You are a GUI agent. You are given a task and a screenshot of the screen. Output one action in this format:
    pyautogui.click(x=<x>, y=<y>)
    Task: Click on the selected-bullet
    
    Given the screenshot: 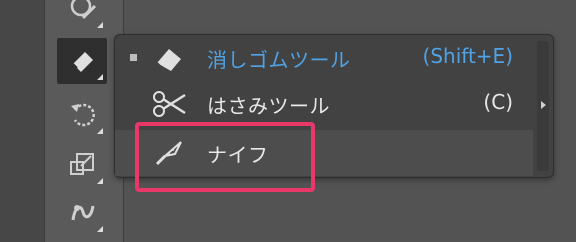 What is the action you would take?
    pyautogui.click(x=133, y=57)
    